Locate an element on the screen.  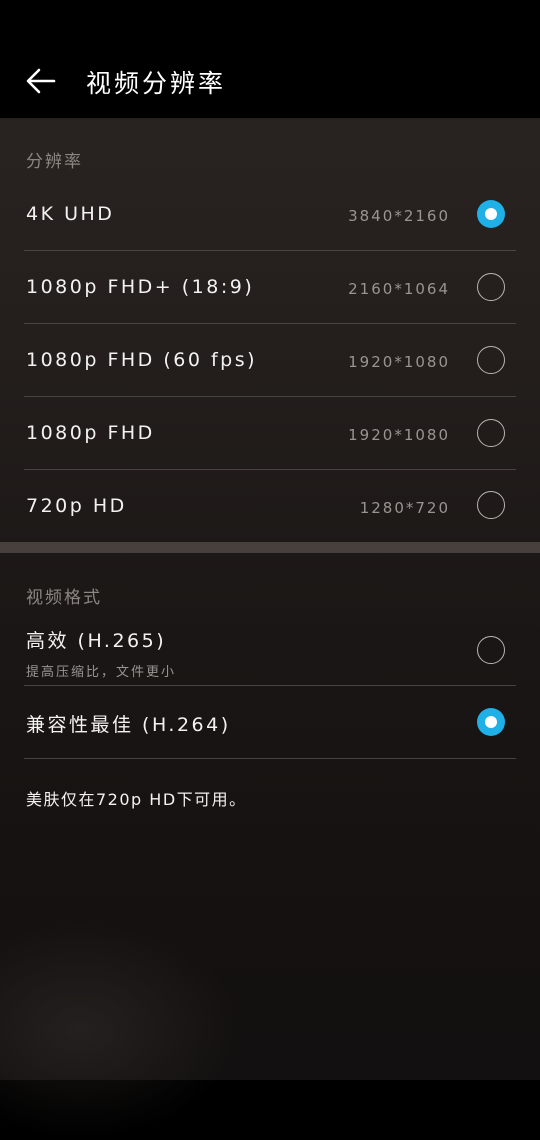
option-resolution-value: 1280*720 is located at coordinates (404, 508).